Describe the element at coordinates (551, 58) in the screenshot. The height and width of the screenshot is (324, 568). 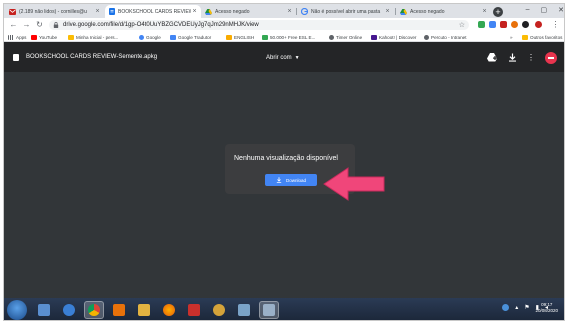
I see `account-avatar` at that location.